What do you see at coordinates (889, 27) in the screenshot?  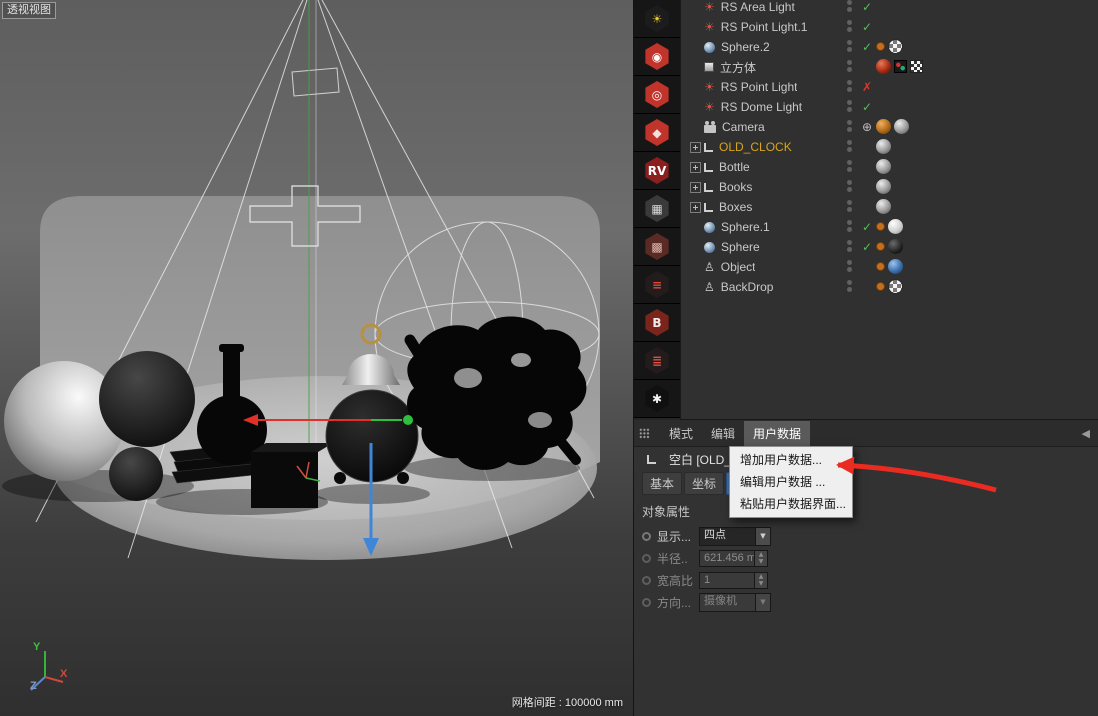 I see `object-row: ☀ RS Point Light.1 ✓` at bounding box center [889, 27].